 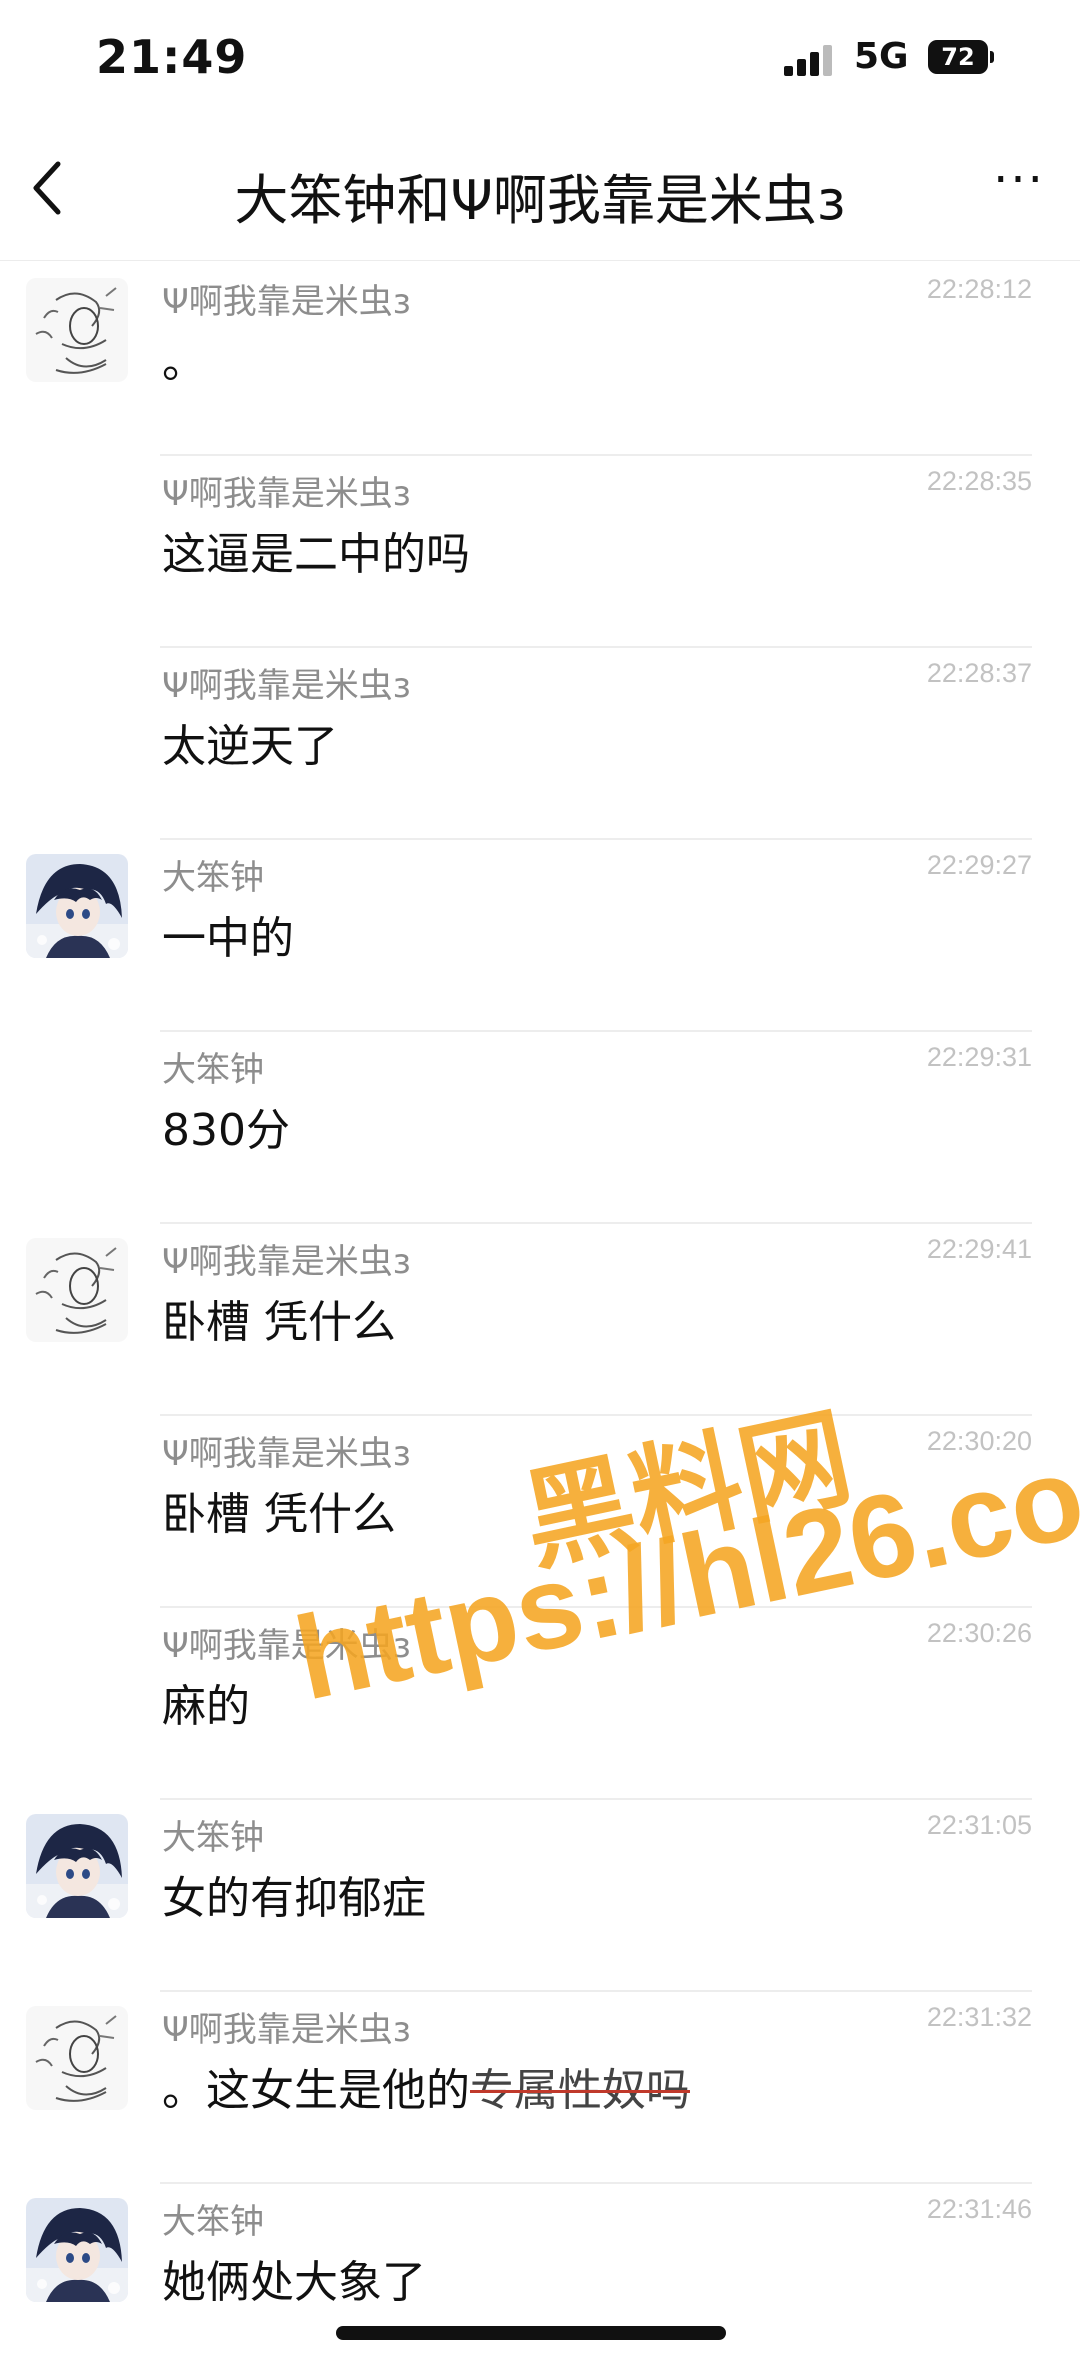 I want to click on home-indicator, so click(x=531, y=2333).